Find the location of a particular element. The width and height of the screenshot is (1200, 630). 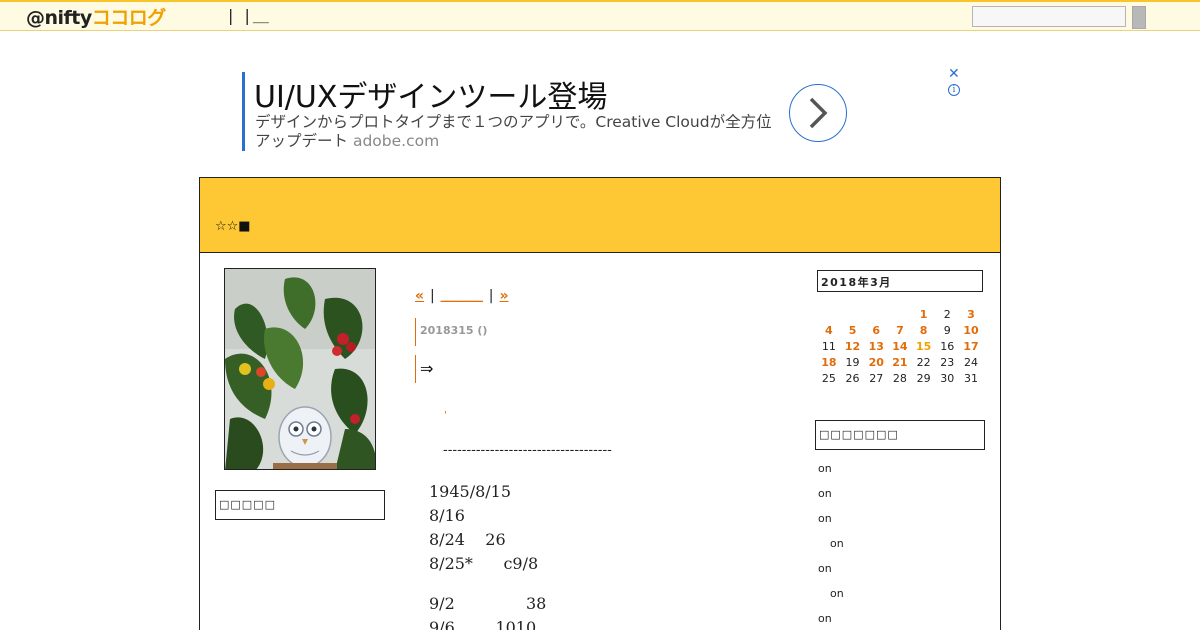

calendar-day: 7 is located at coordinates (900, 332).